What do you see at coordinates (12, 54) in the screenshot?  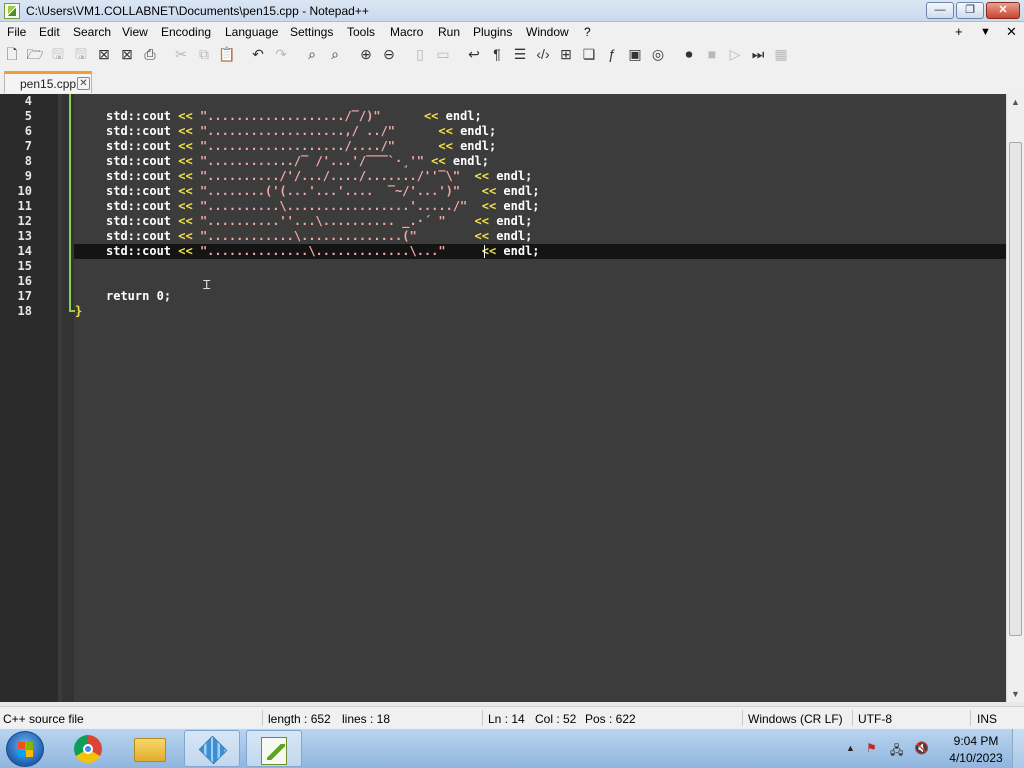 I see `new-file-icon: 🗋` at bounding box center [12, 54].